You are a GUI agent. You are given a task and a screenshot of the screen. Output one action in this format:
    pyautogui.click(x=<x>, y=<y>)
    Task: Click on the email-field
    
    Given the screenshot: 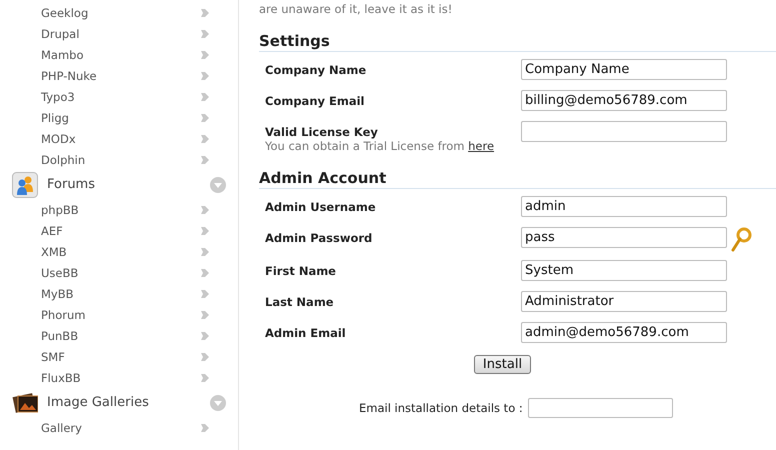 What is the action you would take?
    pyautogui.click(x=600, y=408)
    